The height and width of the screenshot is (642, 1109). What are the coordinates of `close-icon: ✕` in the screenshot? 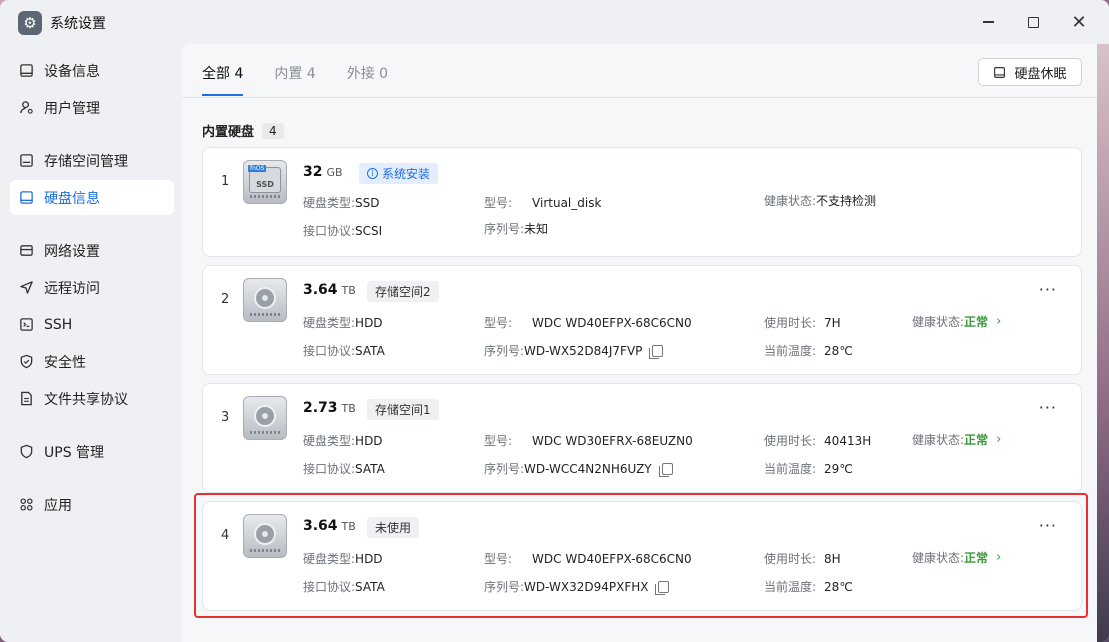 It's located at (1079, 22).